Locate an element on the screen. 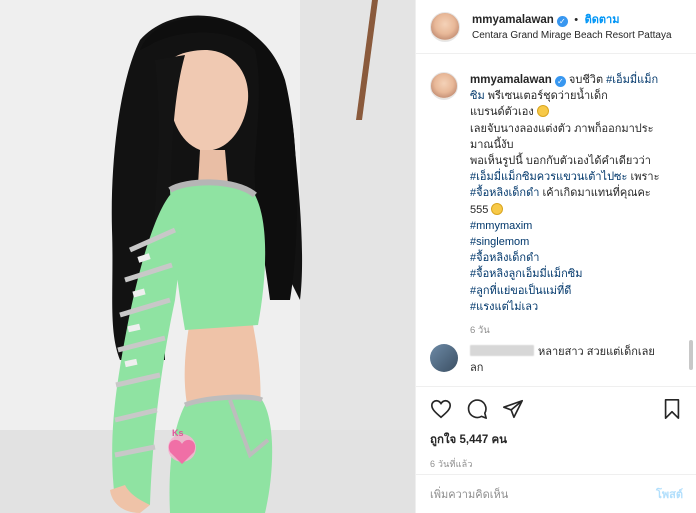  post-comment-button: โพสต์ is located at coordinates (669, 494).